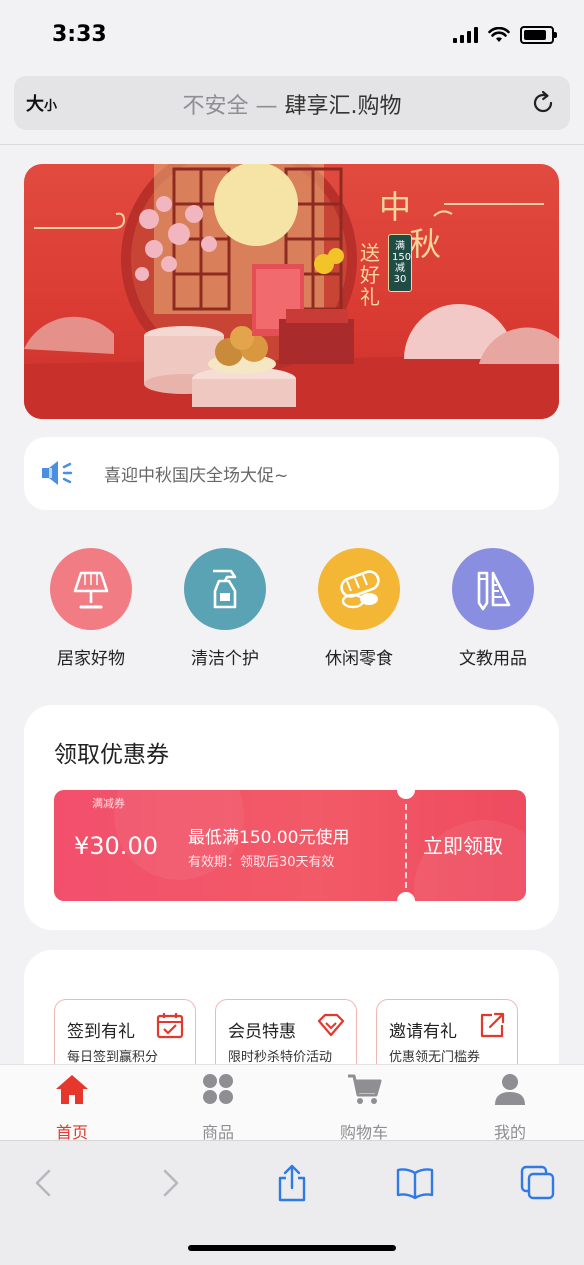 The height and width of the screenshot is (1265, 584). What do you see at coordinates (269, 838) in the screenshot?
I see `coupon-condition: 最低满150.00元使用` at bounding box center [269, 838].